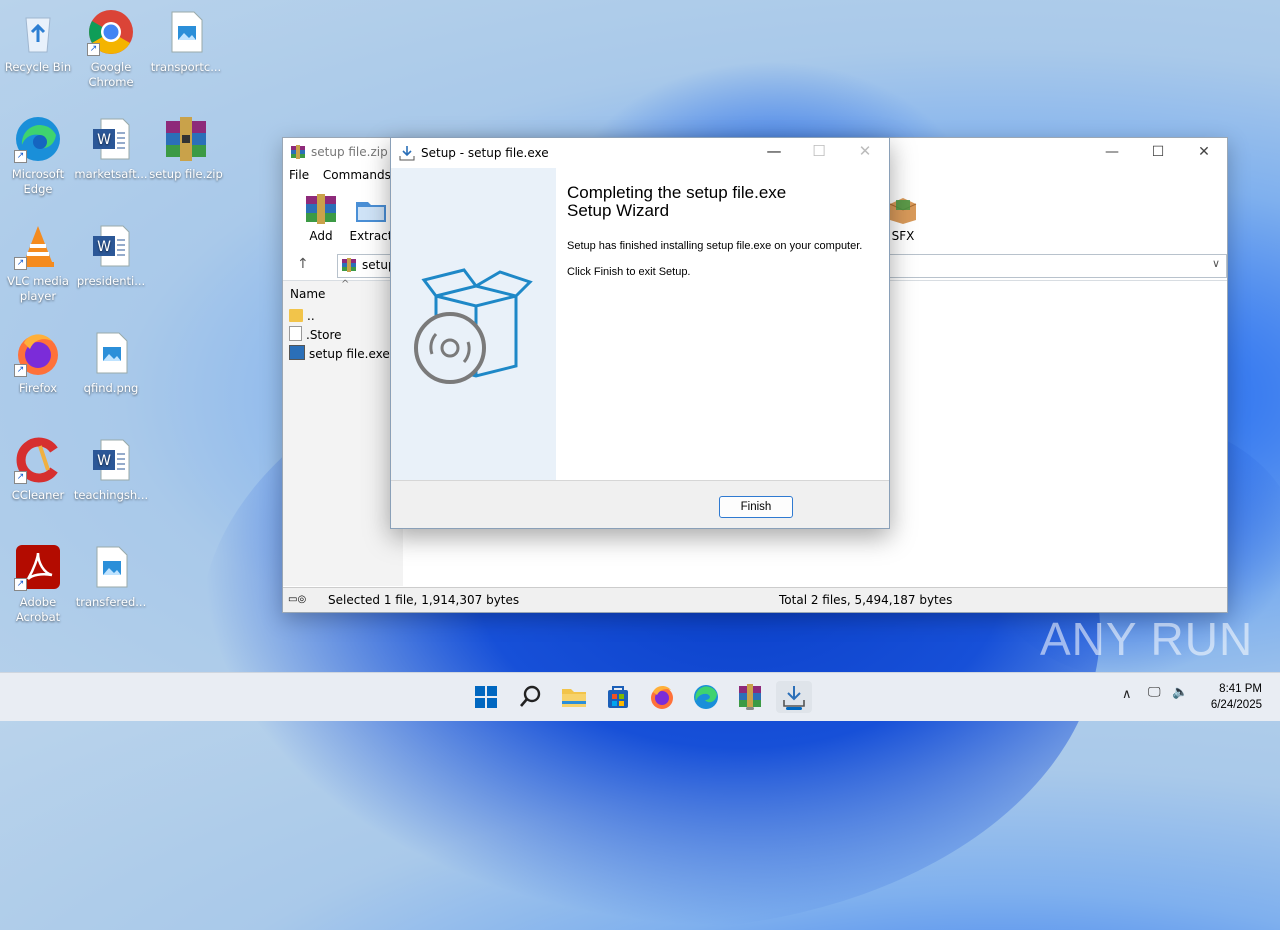 The image size is (1280, 930). I want to click on desktop-icon-recycle-bin: Recycle Bin, so click(38, 41).